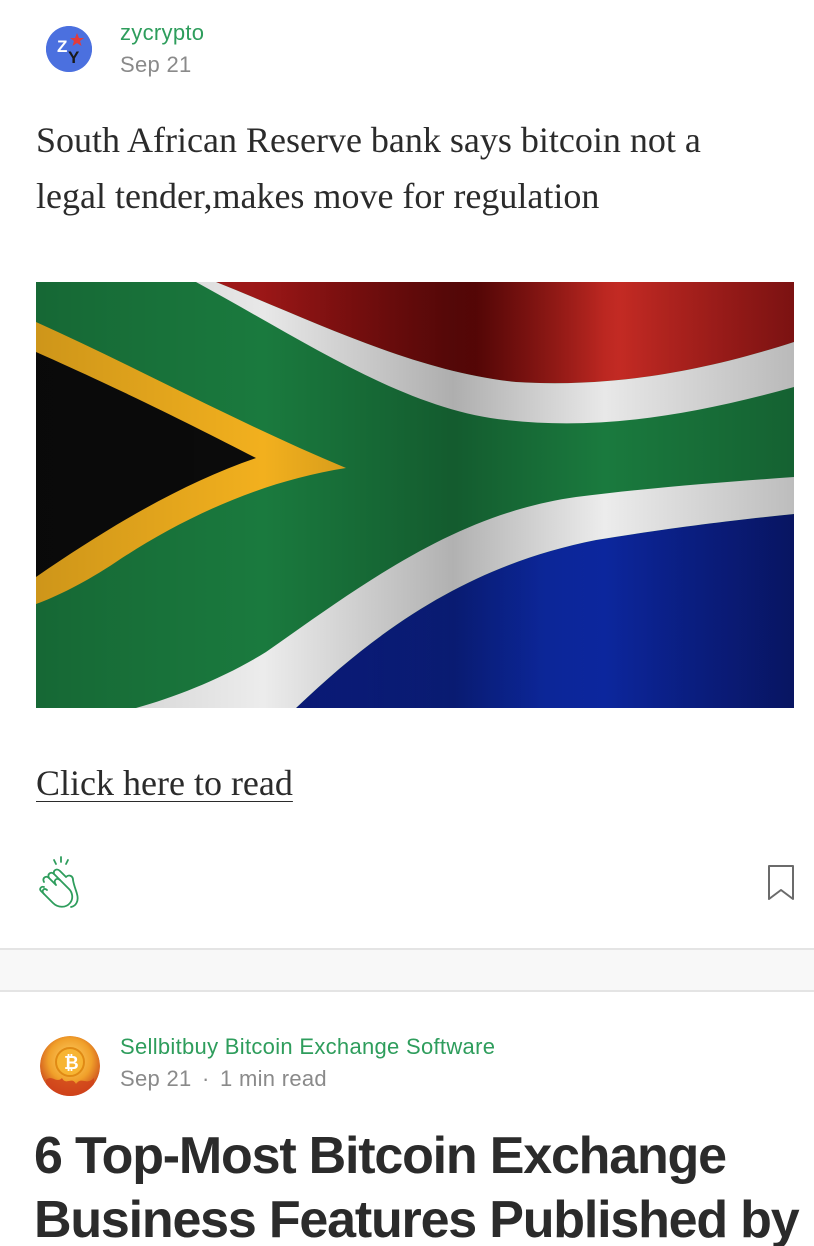  I want to click on post-meta: Sep 21 · 1 min read, so click(223, 1079).